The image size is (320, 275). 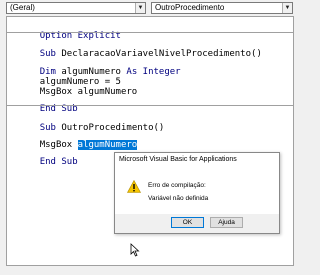 What do you see at coordinates (58, 162) in the screenshot?
I see `code-keyword: End Sub` at bounding box center [58, 162].